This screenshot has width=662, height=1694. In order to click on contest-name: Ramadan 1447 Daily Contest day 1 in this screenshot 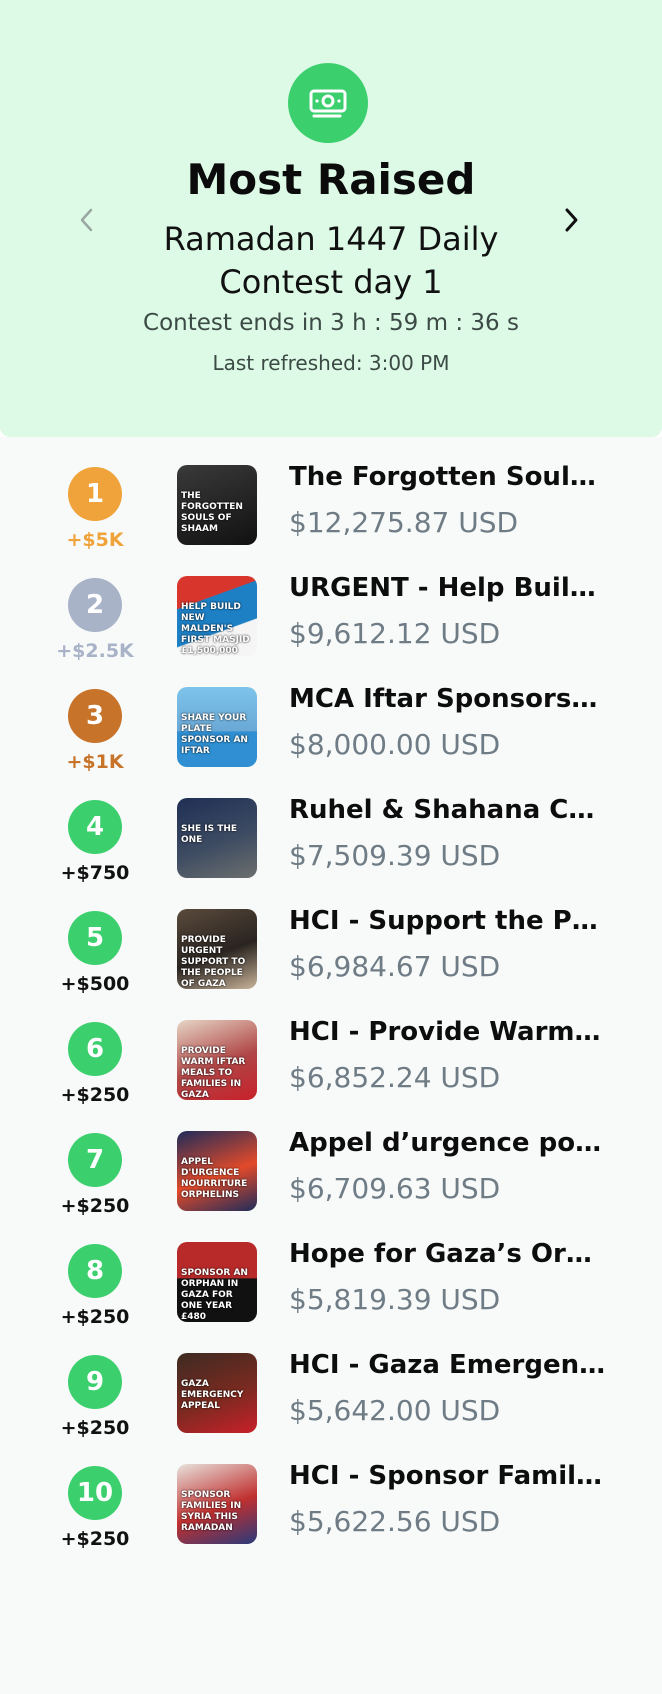, I will do `click(331, 260)`.